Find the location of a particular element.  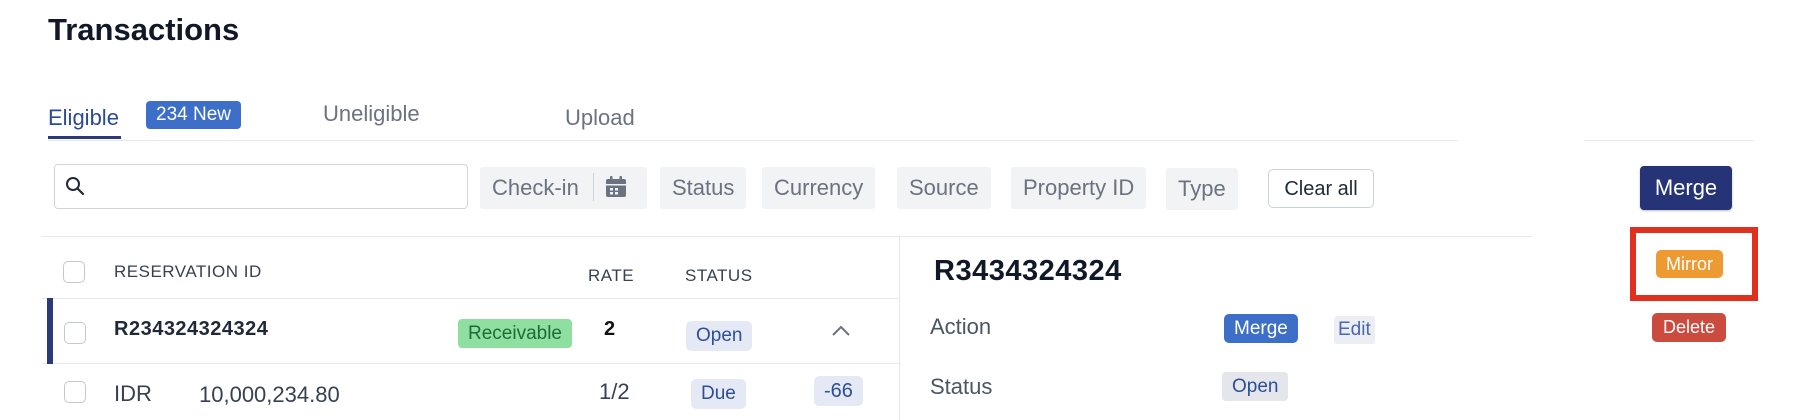

property-id-filter: Property ID is located at coordinates (1079, 188).